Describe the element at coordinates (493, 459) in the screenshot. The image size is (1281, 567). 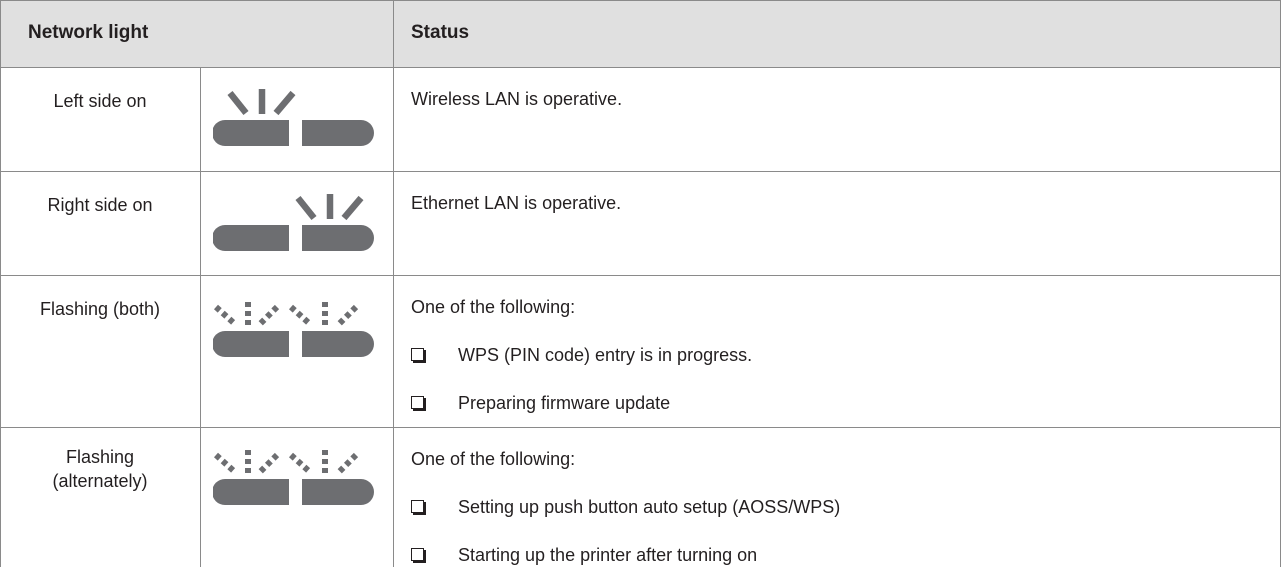
I see `status-row-4: One of the following:` at that location.